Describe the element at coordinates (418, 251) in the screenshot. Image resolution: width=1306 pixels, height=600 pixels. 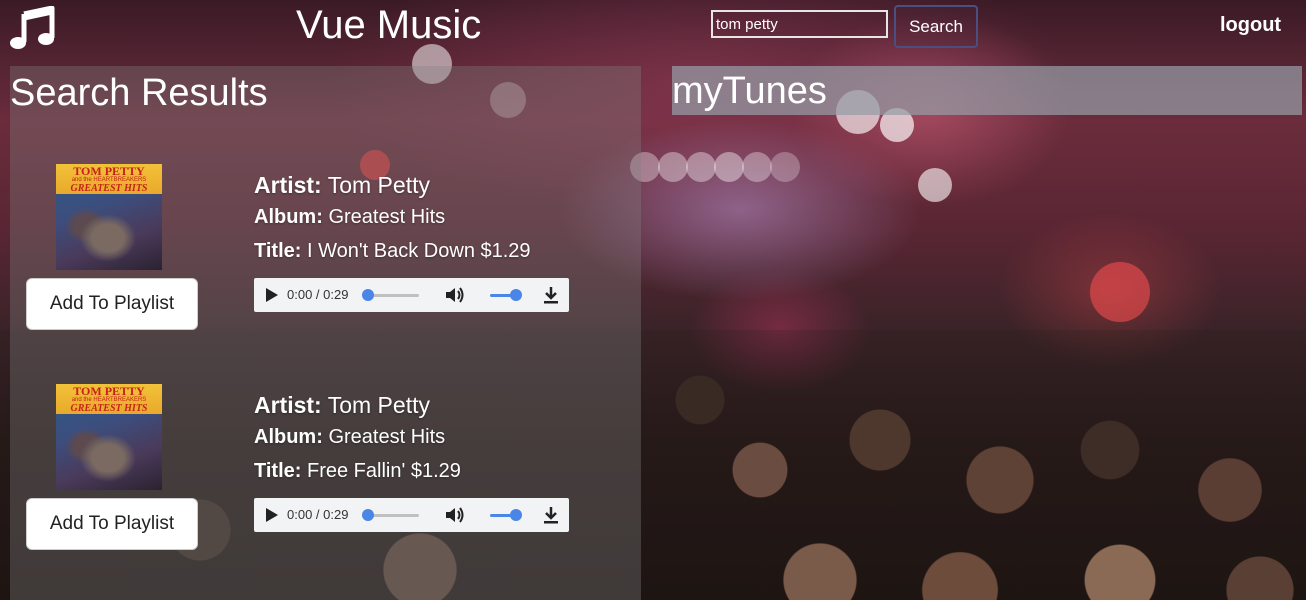
I see `title-value: I Won't Back Down $1.29` at that location.